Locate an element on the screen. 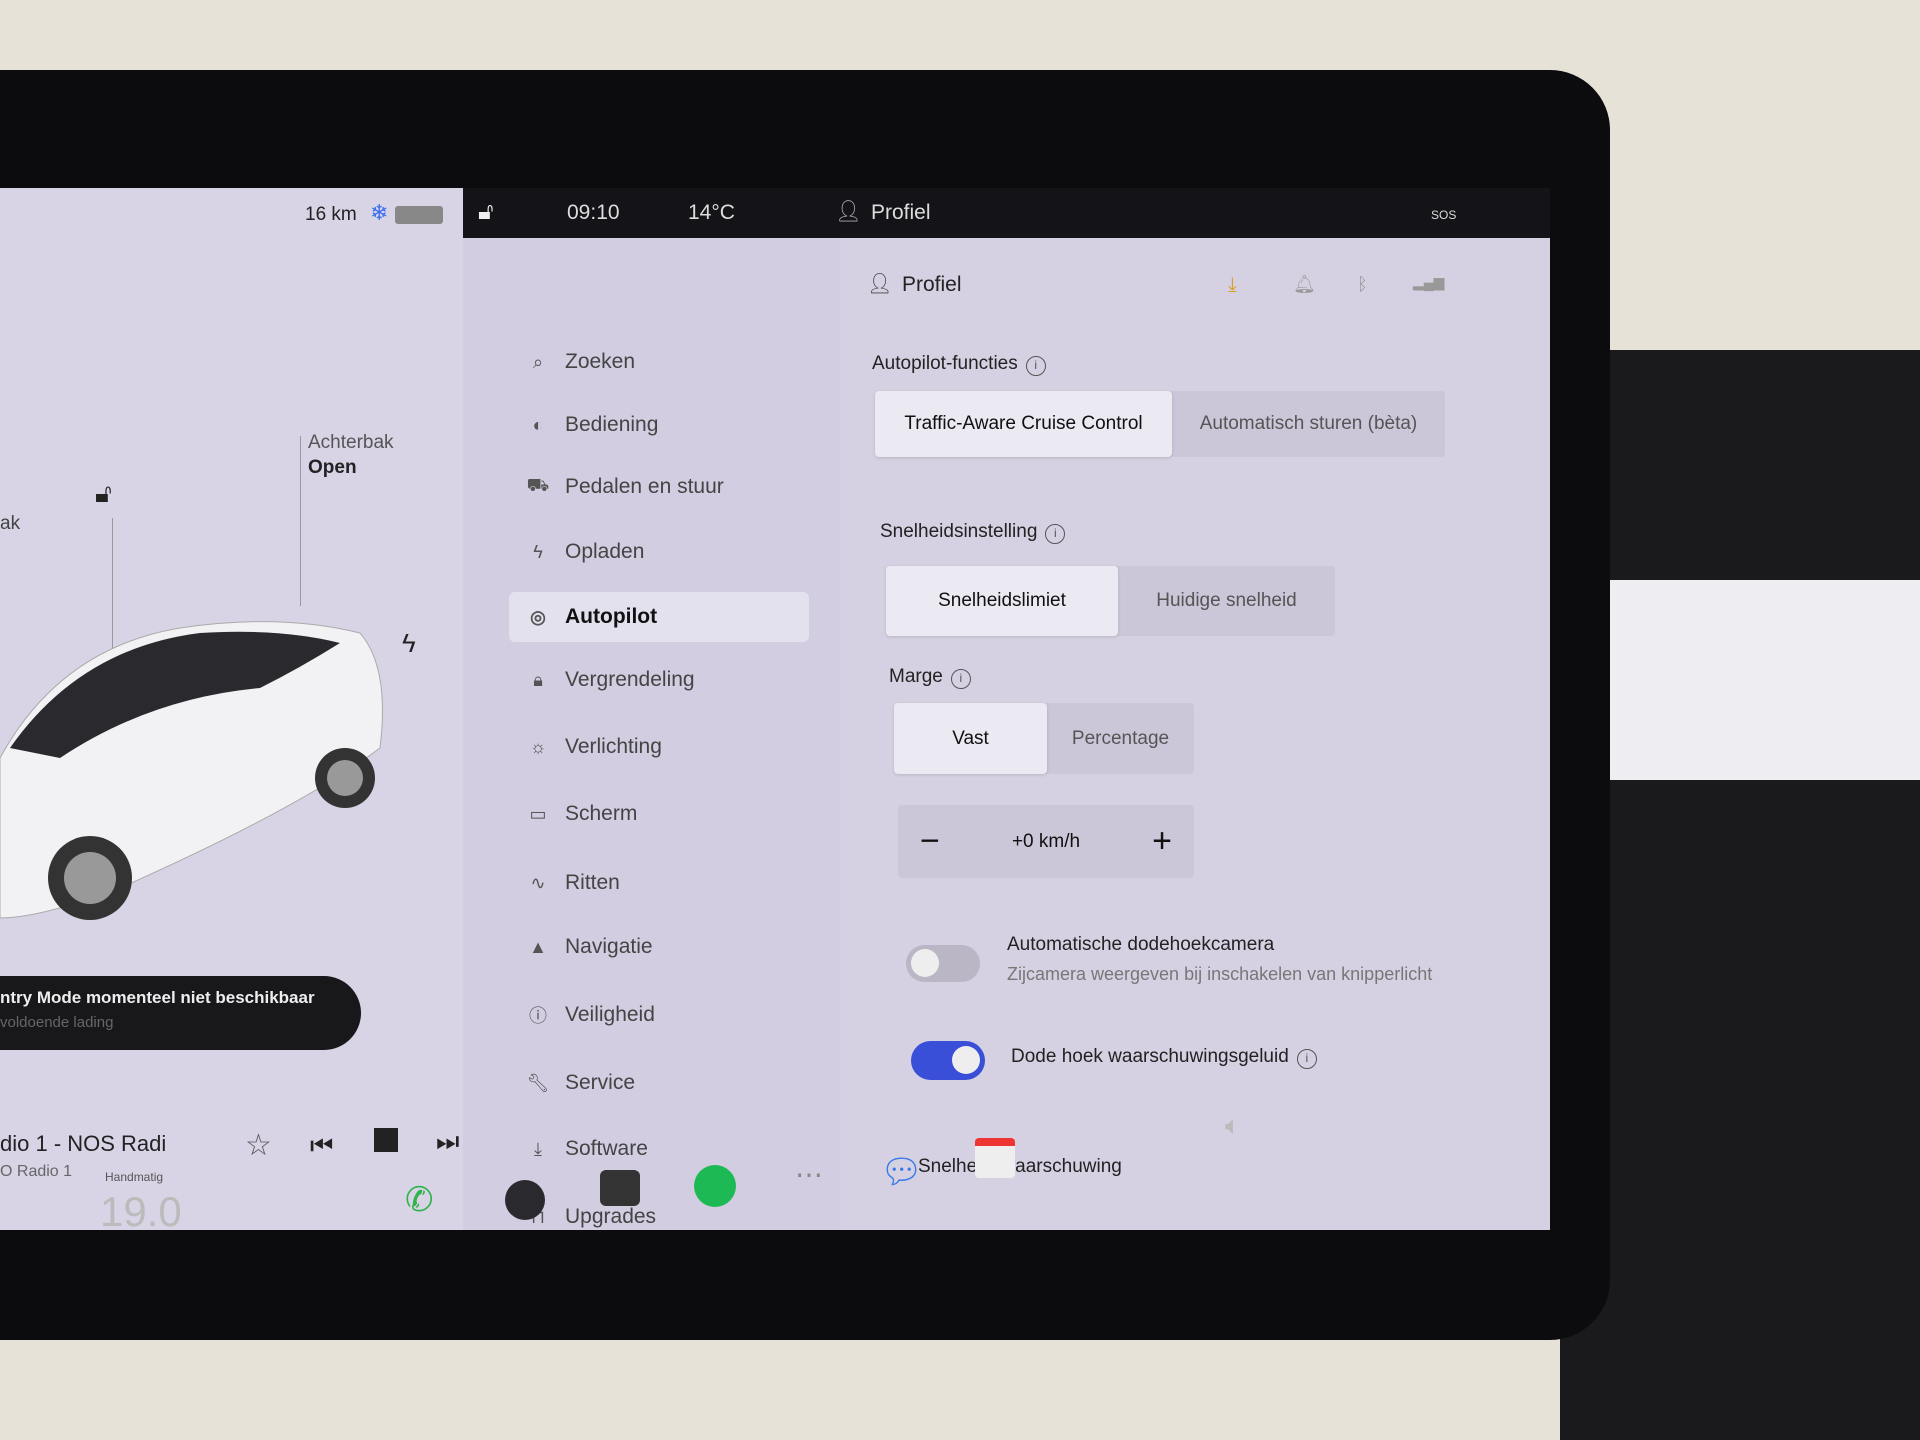 The image size is (1920, 1440). option-fixed: Vast is located at coordinates (970, 738).